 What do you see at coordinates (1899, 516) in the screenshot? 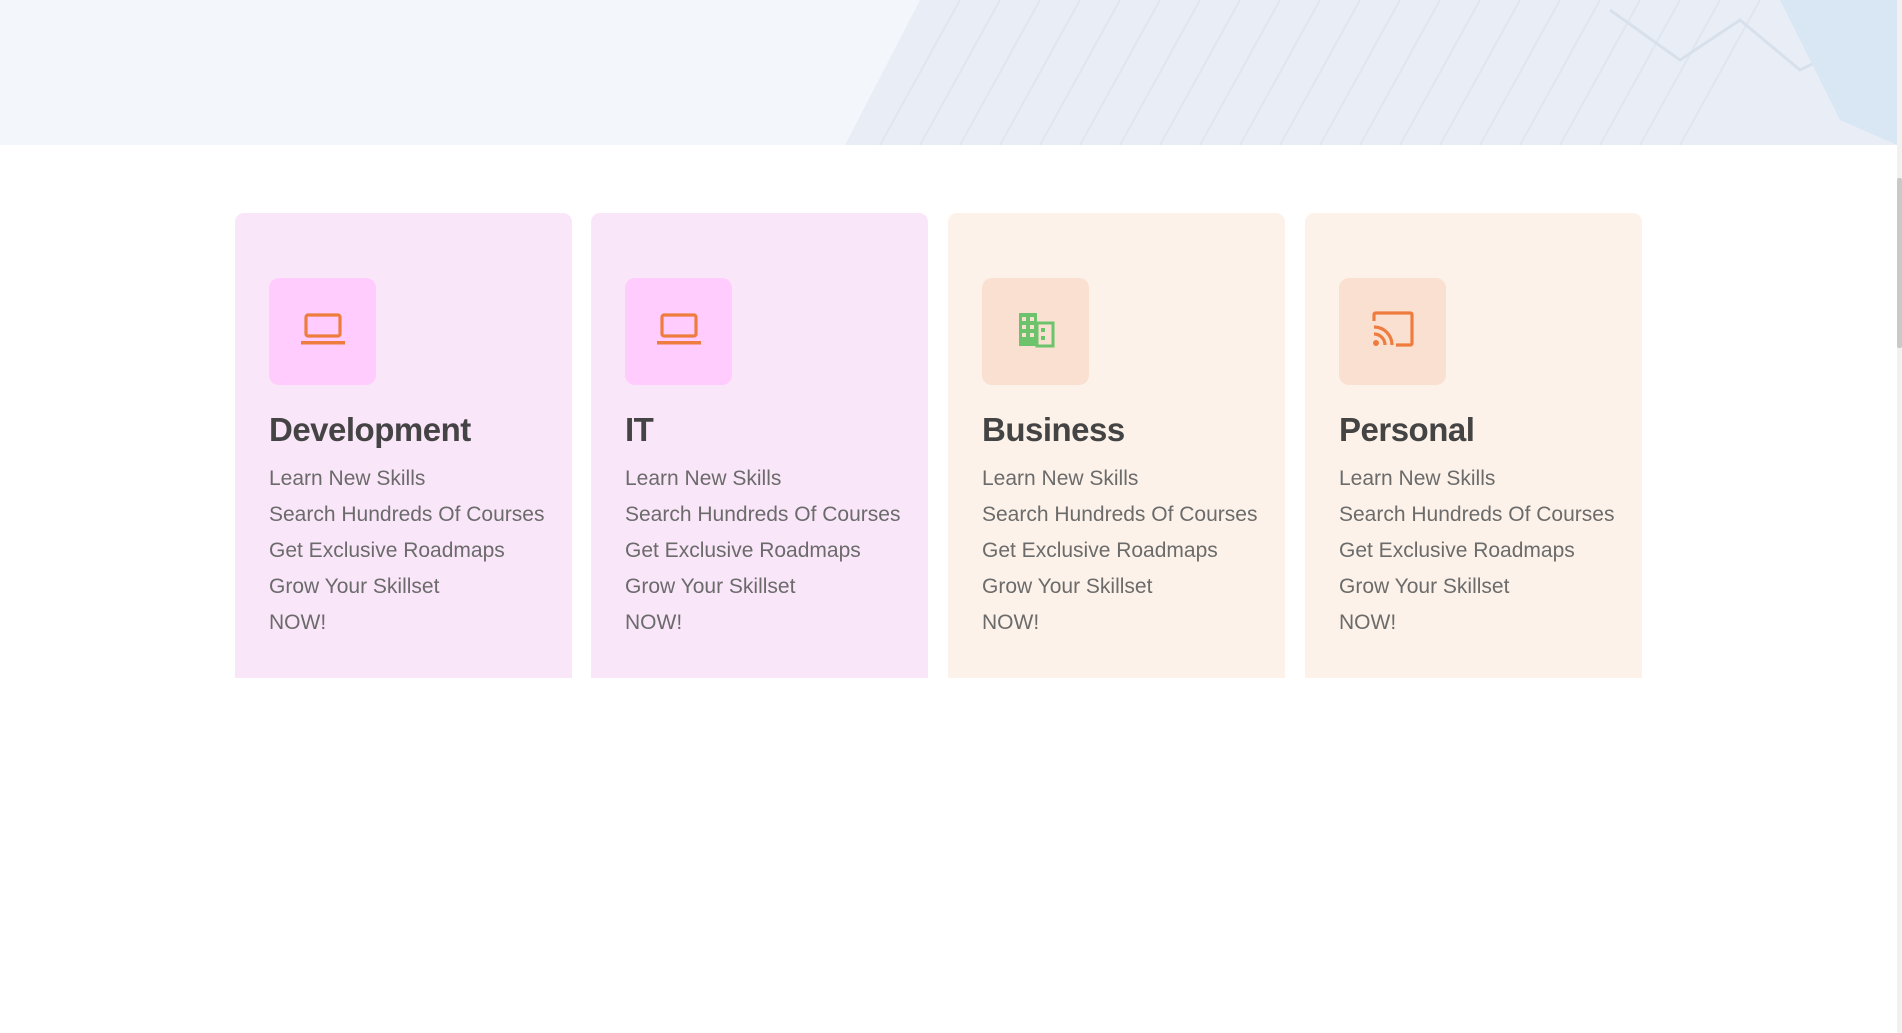
I see `page-scrollbar` at bounding box center [1899, 516].